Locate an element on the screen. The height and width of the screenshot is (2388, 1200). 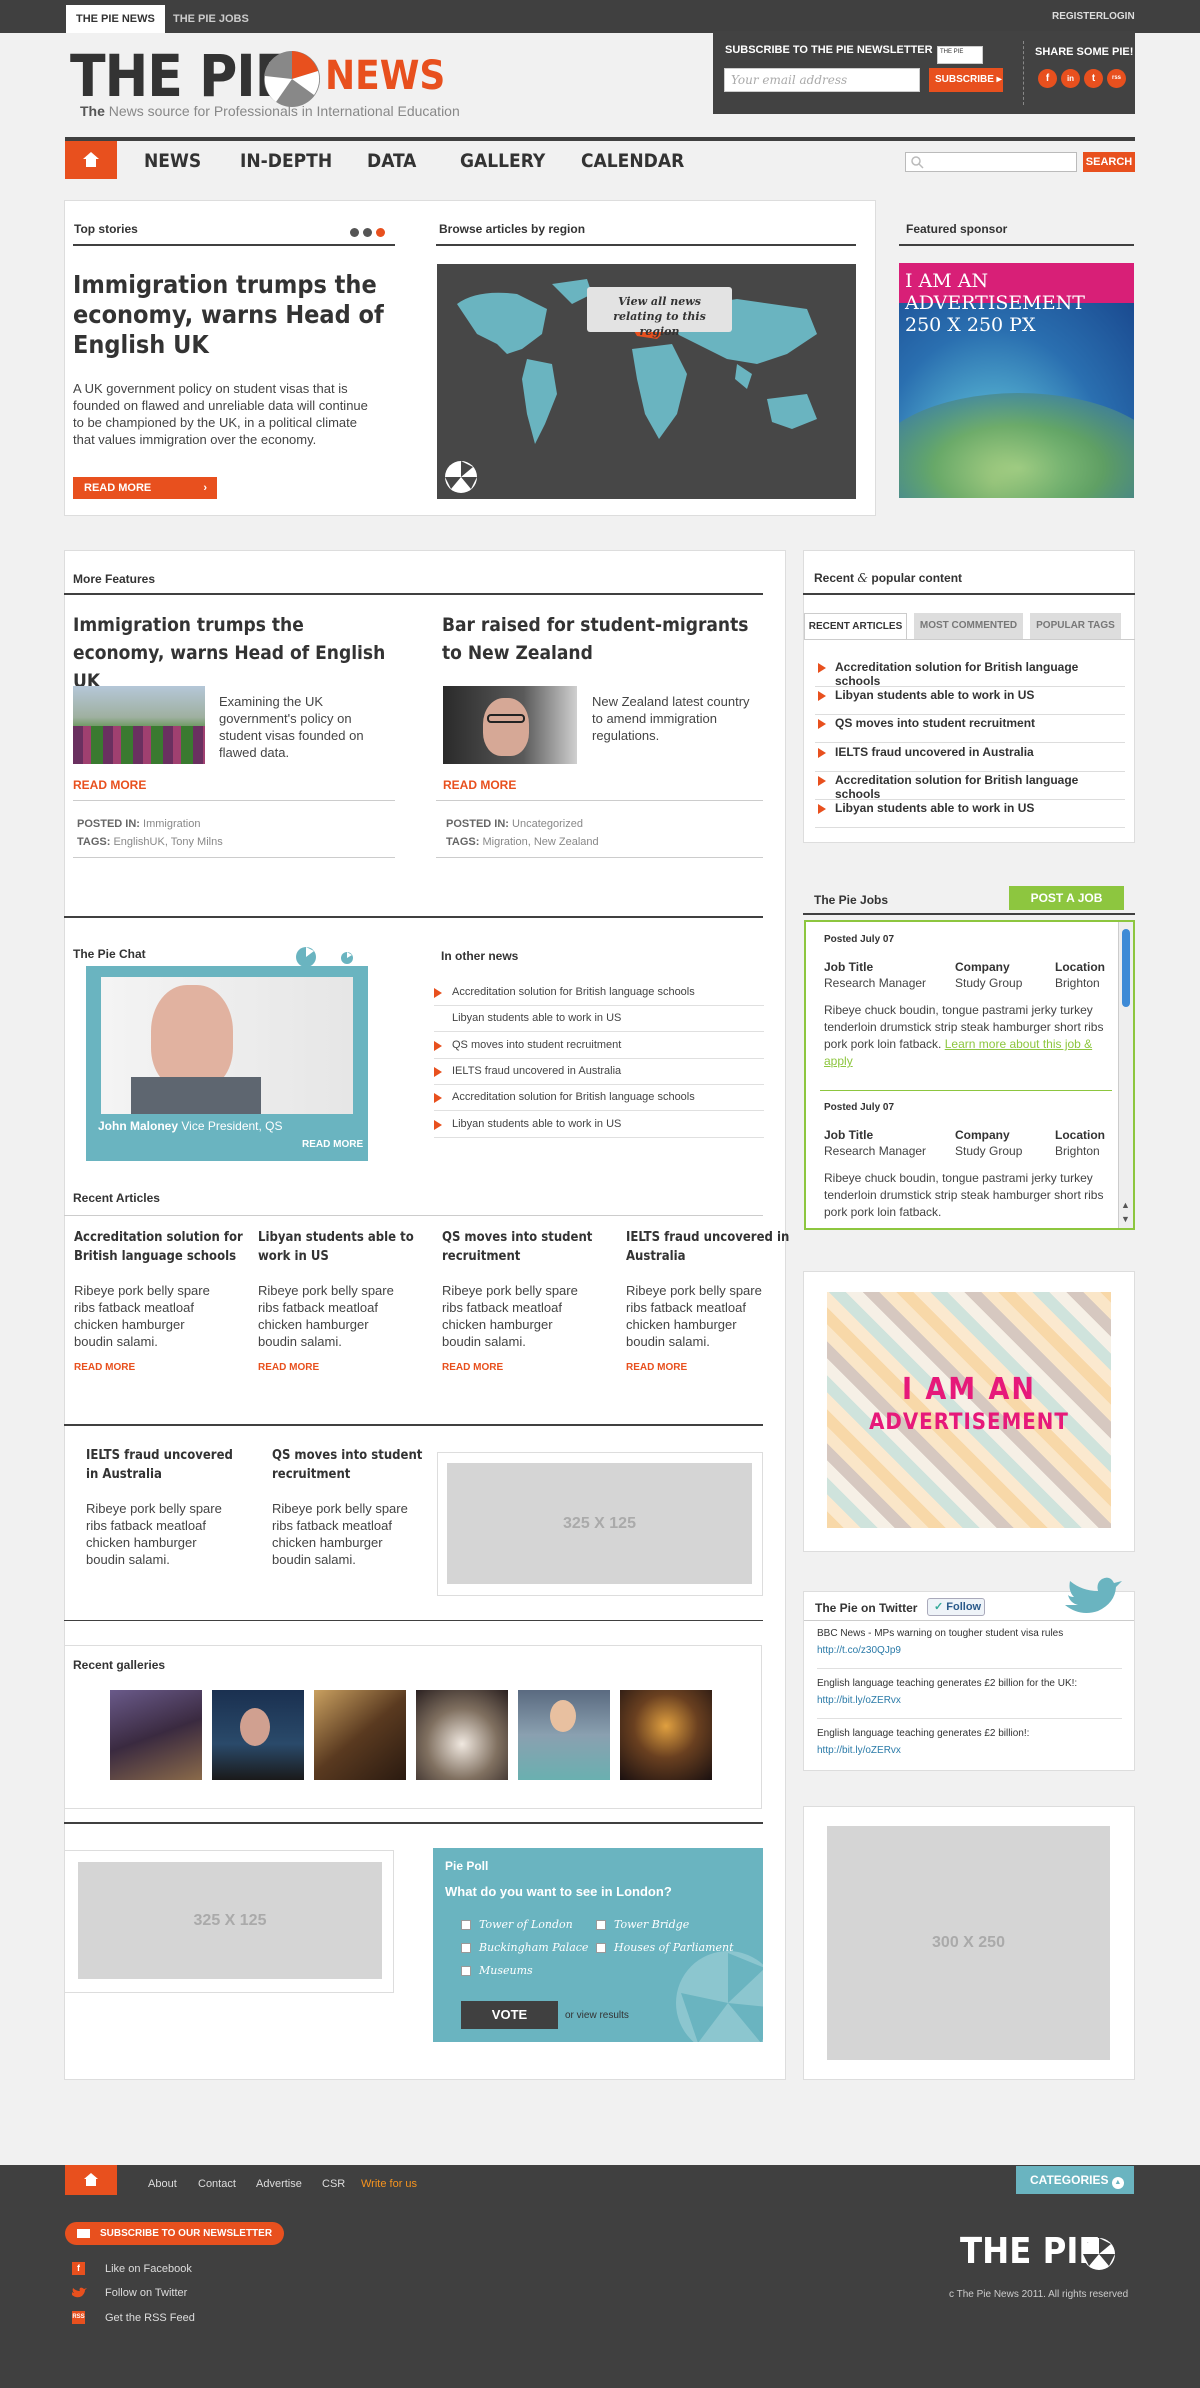
rss-icon: rss is located at coordinates (1116, 78).